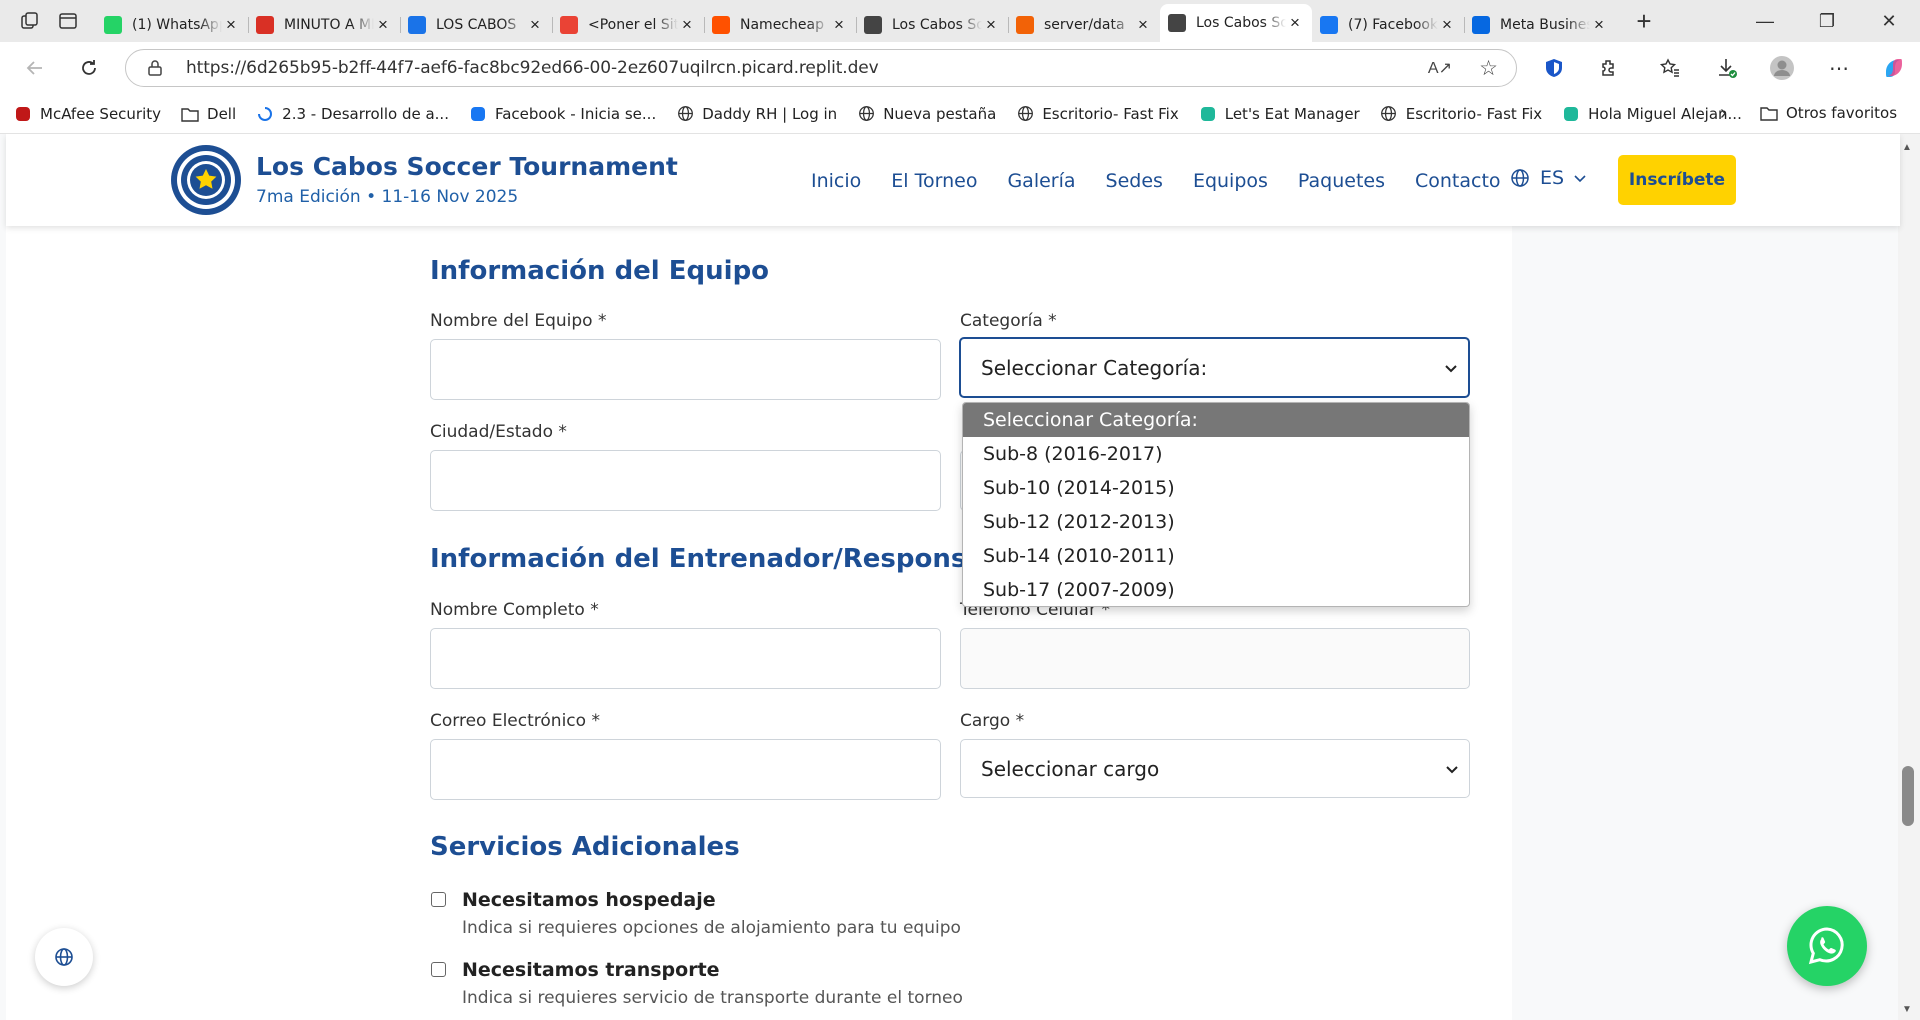  Describe the element at coordinates (206, 180) in the screenshot. I see `tournament-logo` at that location.